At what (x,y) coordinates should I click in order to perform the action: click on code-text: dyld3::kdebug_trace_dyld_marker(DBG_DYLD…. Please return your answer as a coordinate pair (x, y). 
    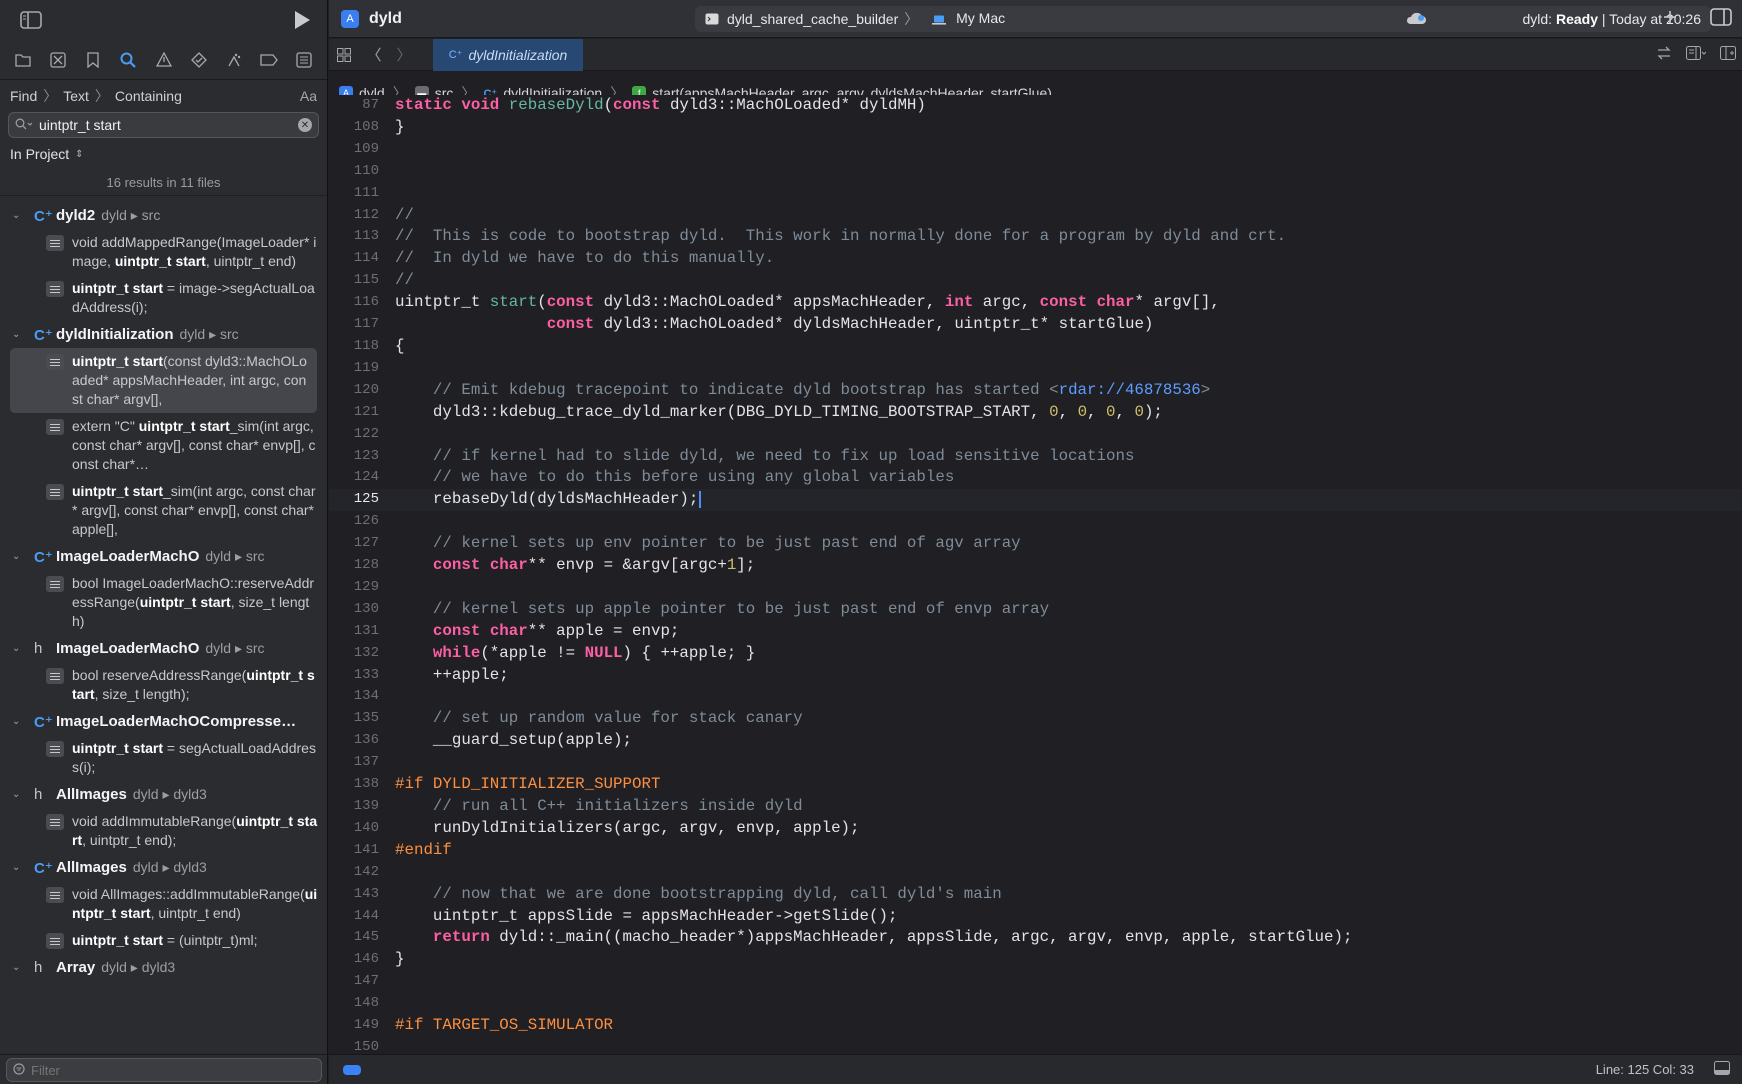
    Looking at the image, I should click on (779, 413).